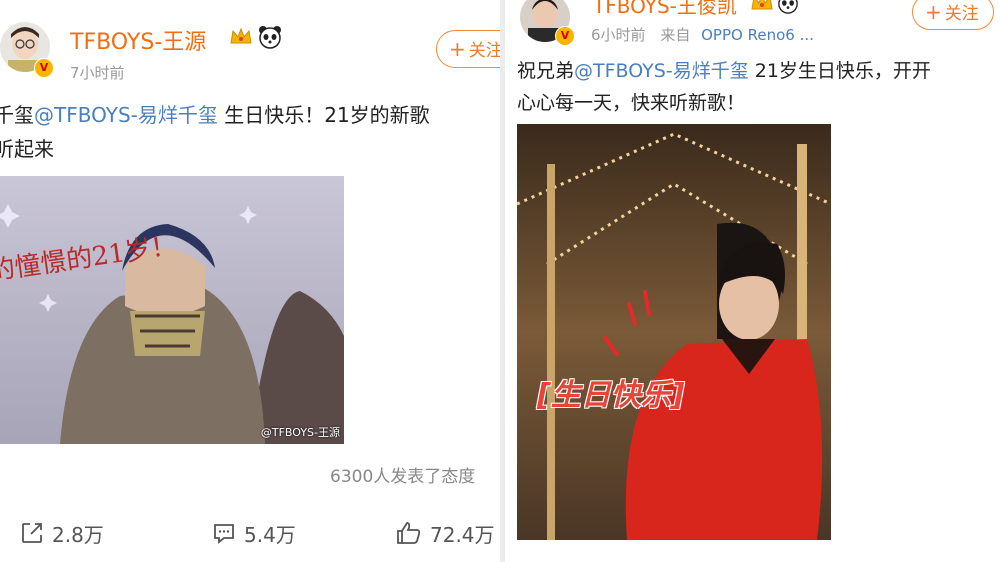 This screenshot has width=1000, height=562. I want to click on post-text-prefix: 祝兄弟, so click(546, 71).